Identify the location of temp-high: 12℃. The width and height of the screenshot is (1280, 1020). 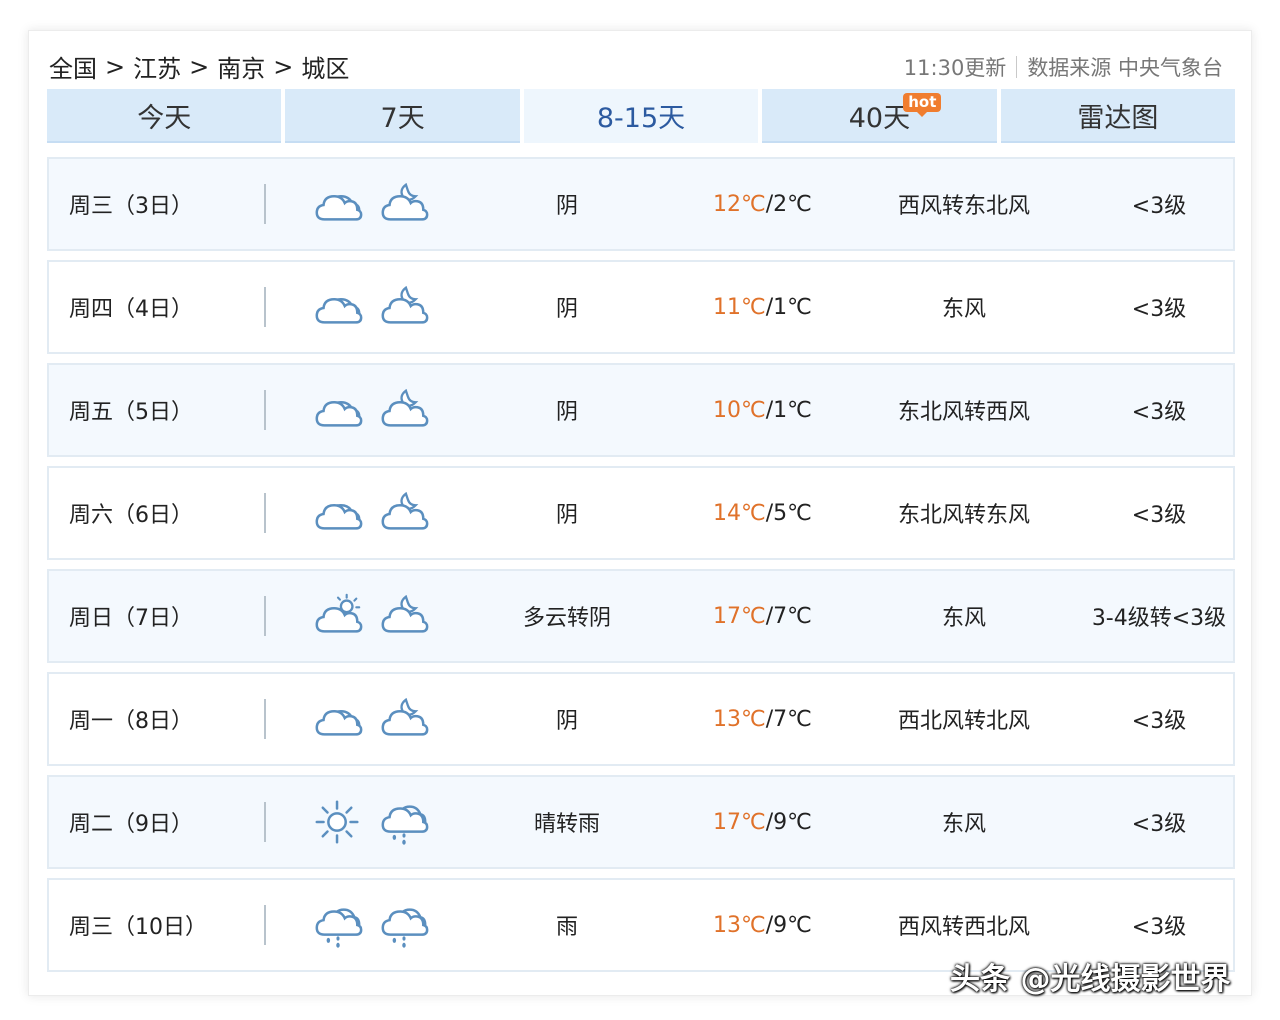
(739, 204).